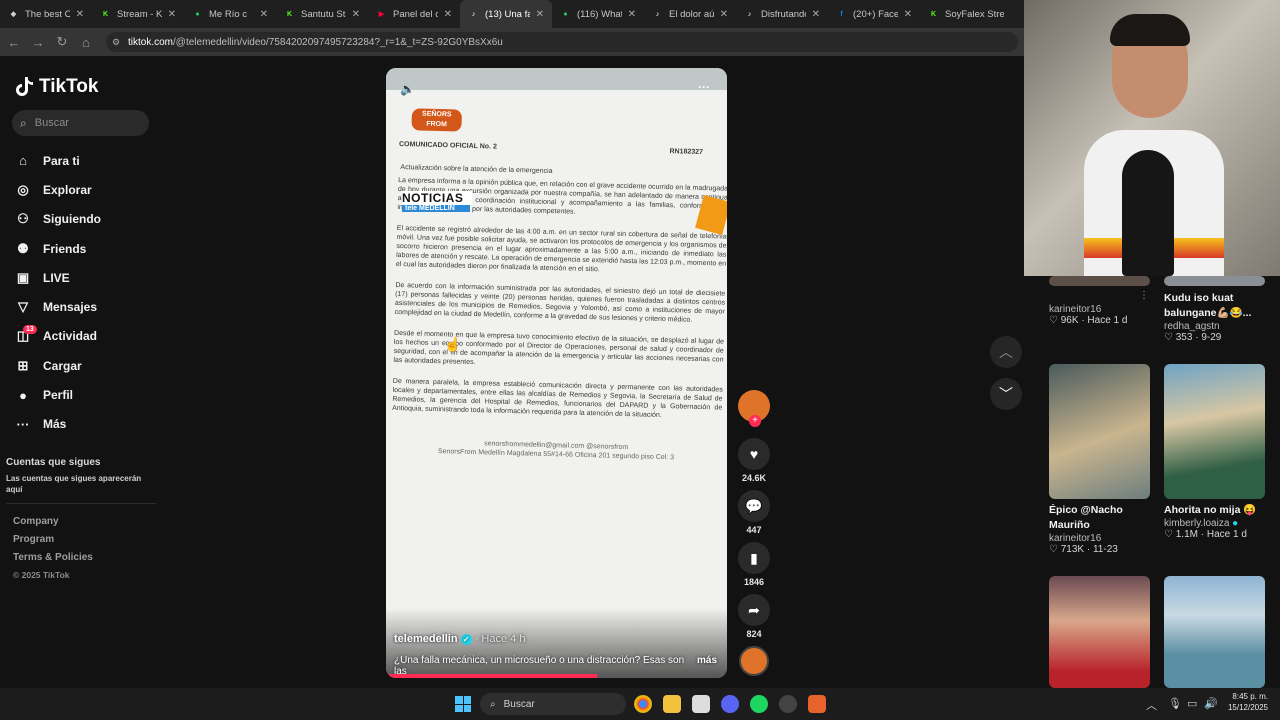  I want to click on browser-tab: ♪ (13) Una fall ✕, so click(506, 14).